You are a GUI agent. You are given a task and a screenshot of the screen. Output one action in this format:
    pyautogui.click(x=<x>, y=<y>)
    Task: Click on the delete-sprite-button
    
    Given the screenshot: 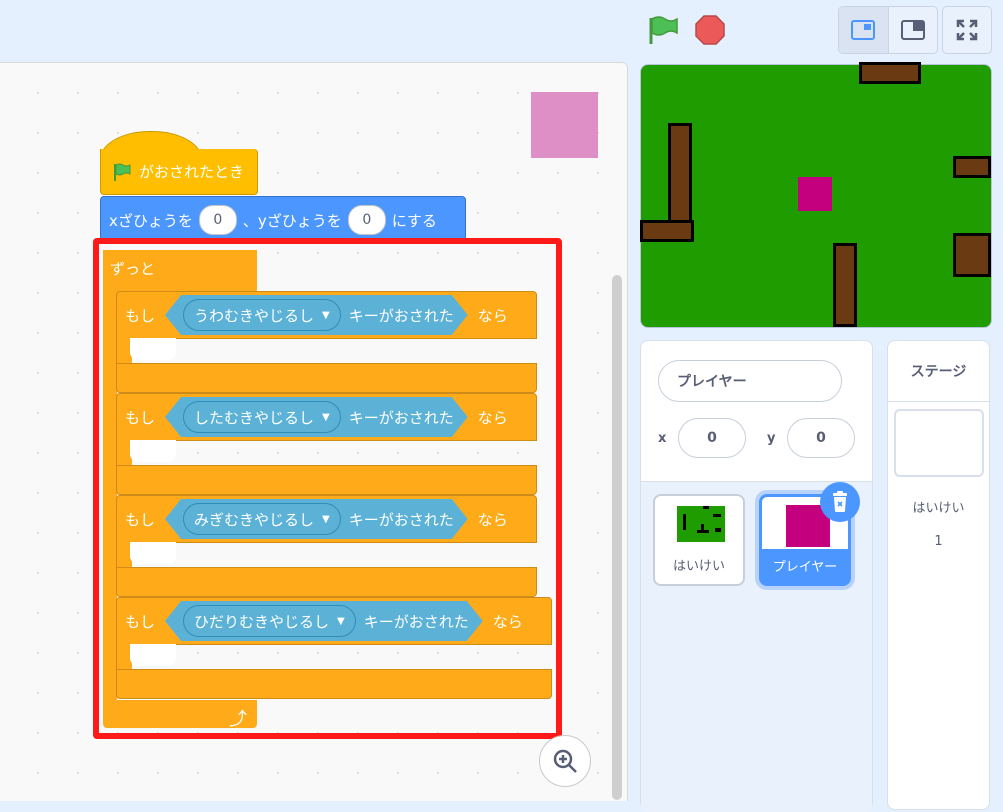 What is the action you would take?
    pyautogui.click(x=840, y=502)
    